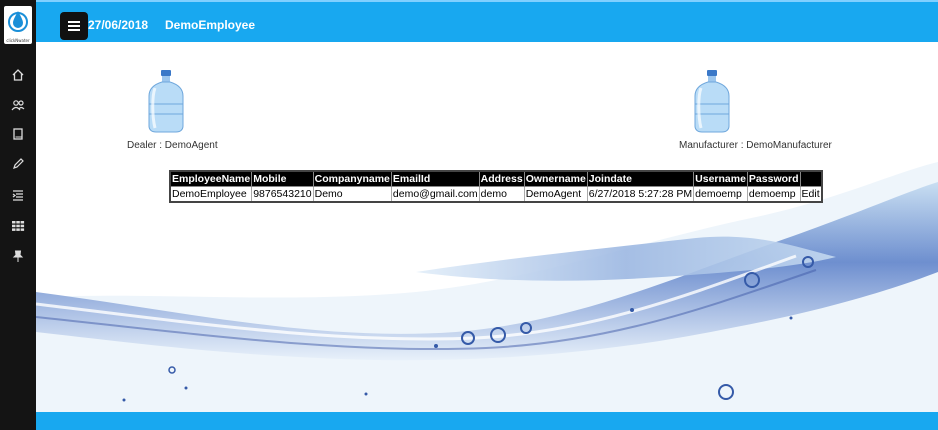  I want to click on hamburger-menu-icon, so click(74, 26).